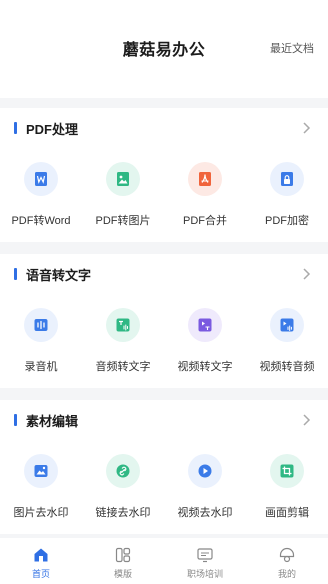  I want to click on section-header: 语音转文字, so click(164, 274).